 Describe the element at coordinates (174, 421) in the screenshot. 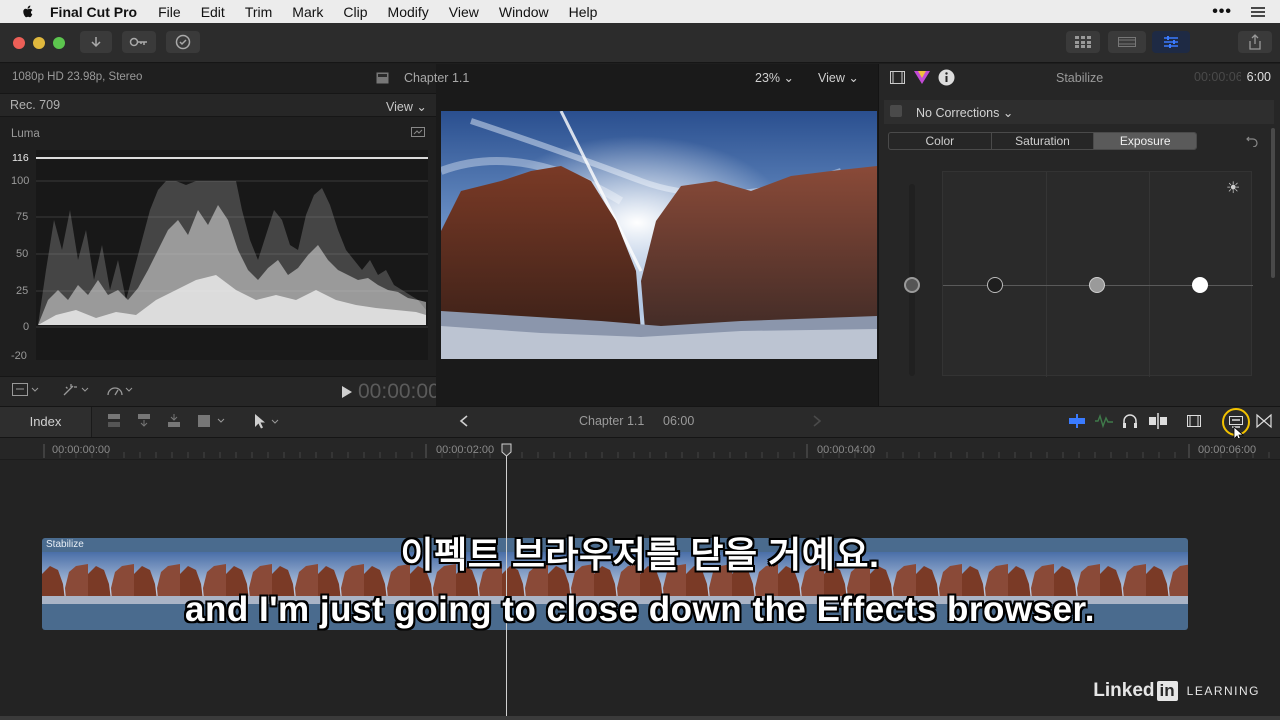

I see `append-clip-icon` at that location.